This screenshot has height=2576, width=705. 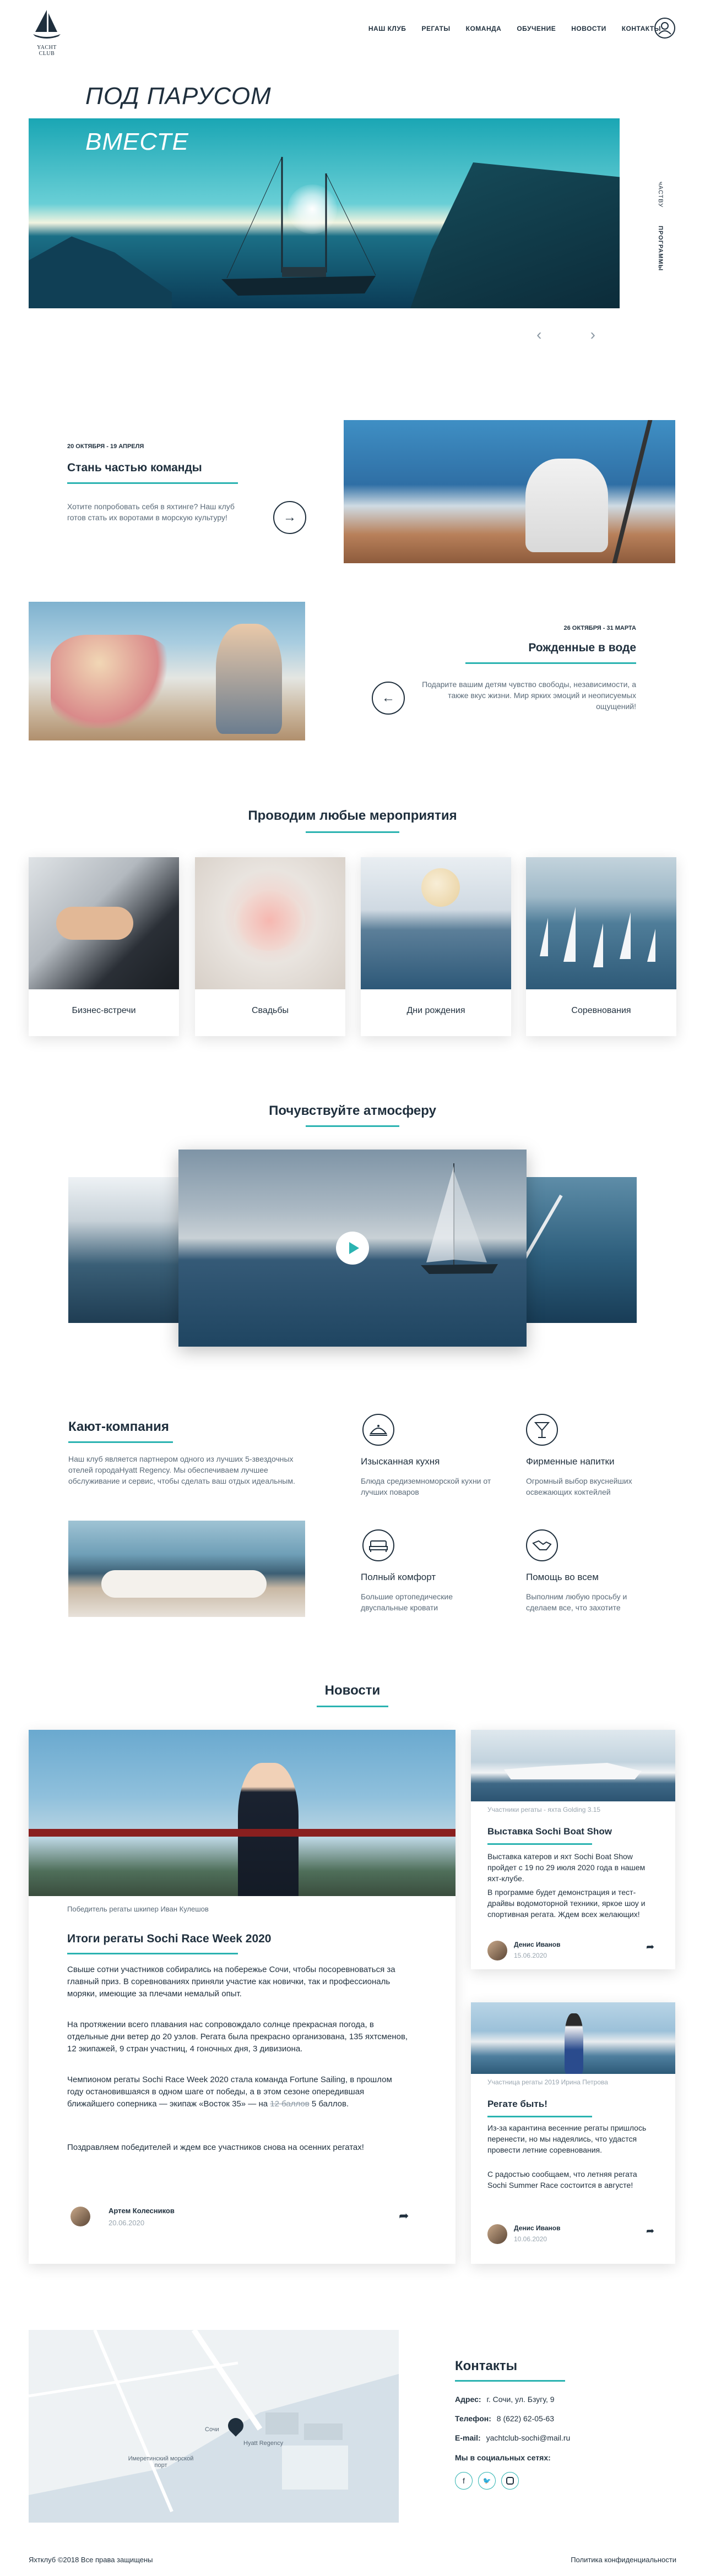 What do you see at coordinates (528, 2437) in the screenshot?
I see `contact-email-value: yachtclub-sochi@mail.ru` at bounding box center [528, 2437].